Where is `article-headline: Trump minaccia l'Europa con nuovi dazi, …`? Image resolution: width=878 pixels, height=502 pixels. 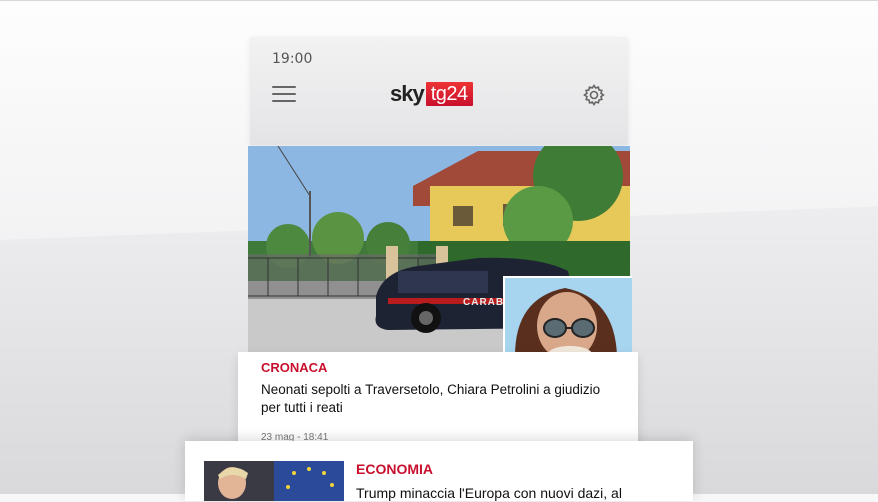 article-headline: Trump minaccia l'Europa con nuovi dazi, … is located at coordinates (521, 493).